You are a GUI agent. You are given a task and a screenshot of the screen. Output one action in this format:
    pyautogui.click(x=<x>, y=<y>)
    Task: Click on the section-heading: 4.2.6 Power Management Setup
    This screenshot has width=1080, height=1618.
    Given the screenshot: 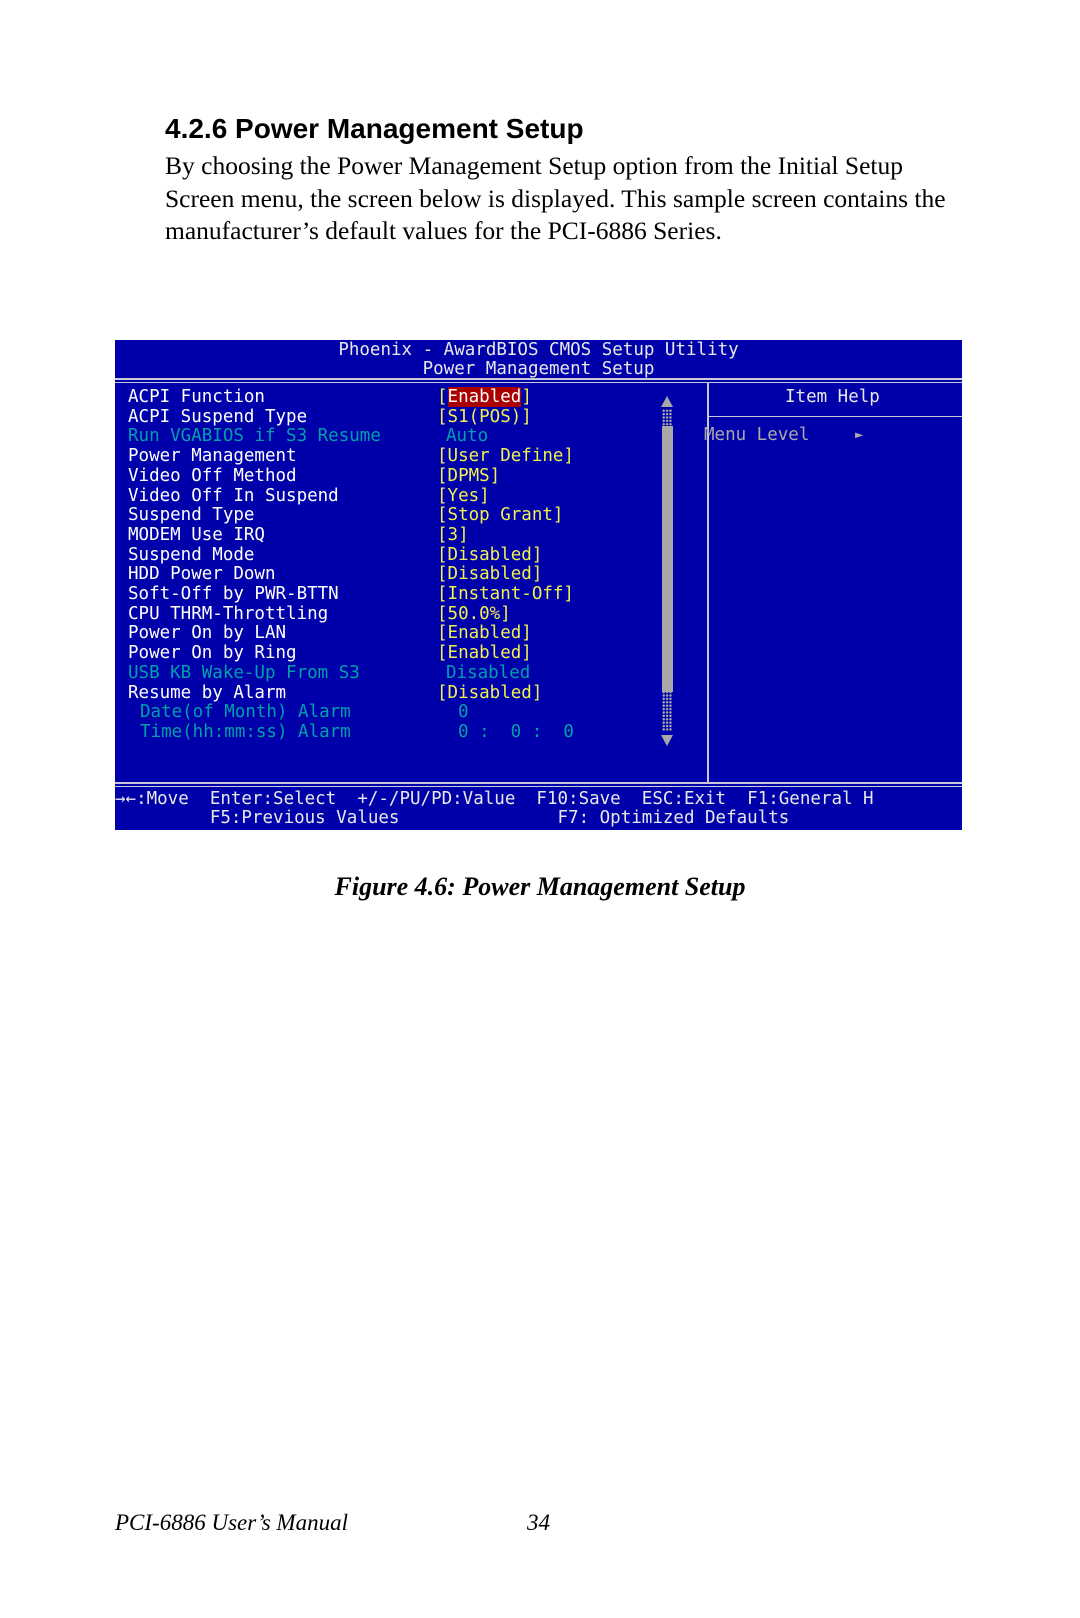 What is the action you would take?
    pyautogui.click(x=374, y=128)
    